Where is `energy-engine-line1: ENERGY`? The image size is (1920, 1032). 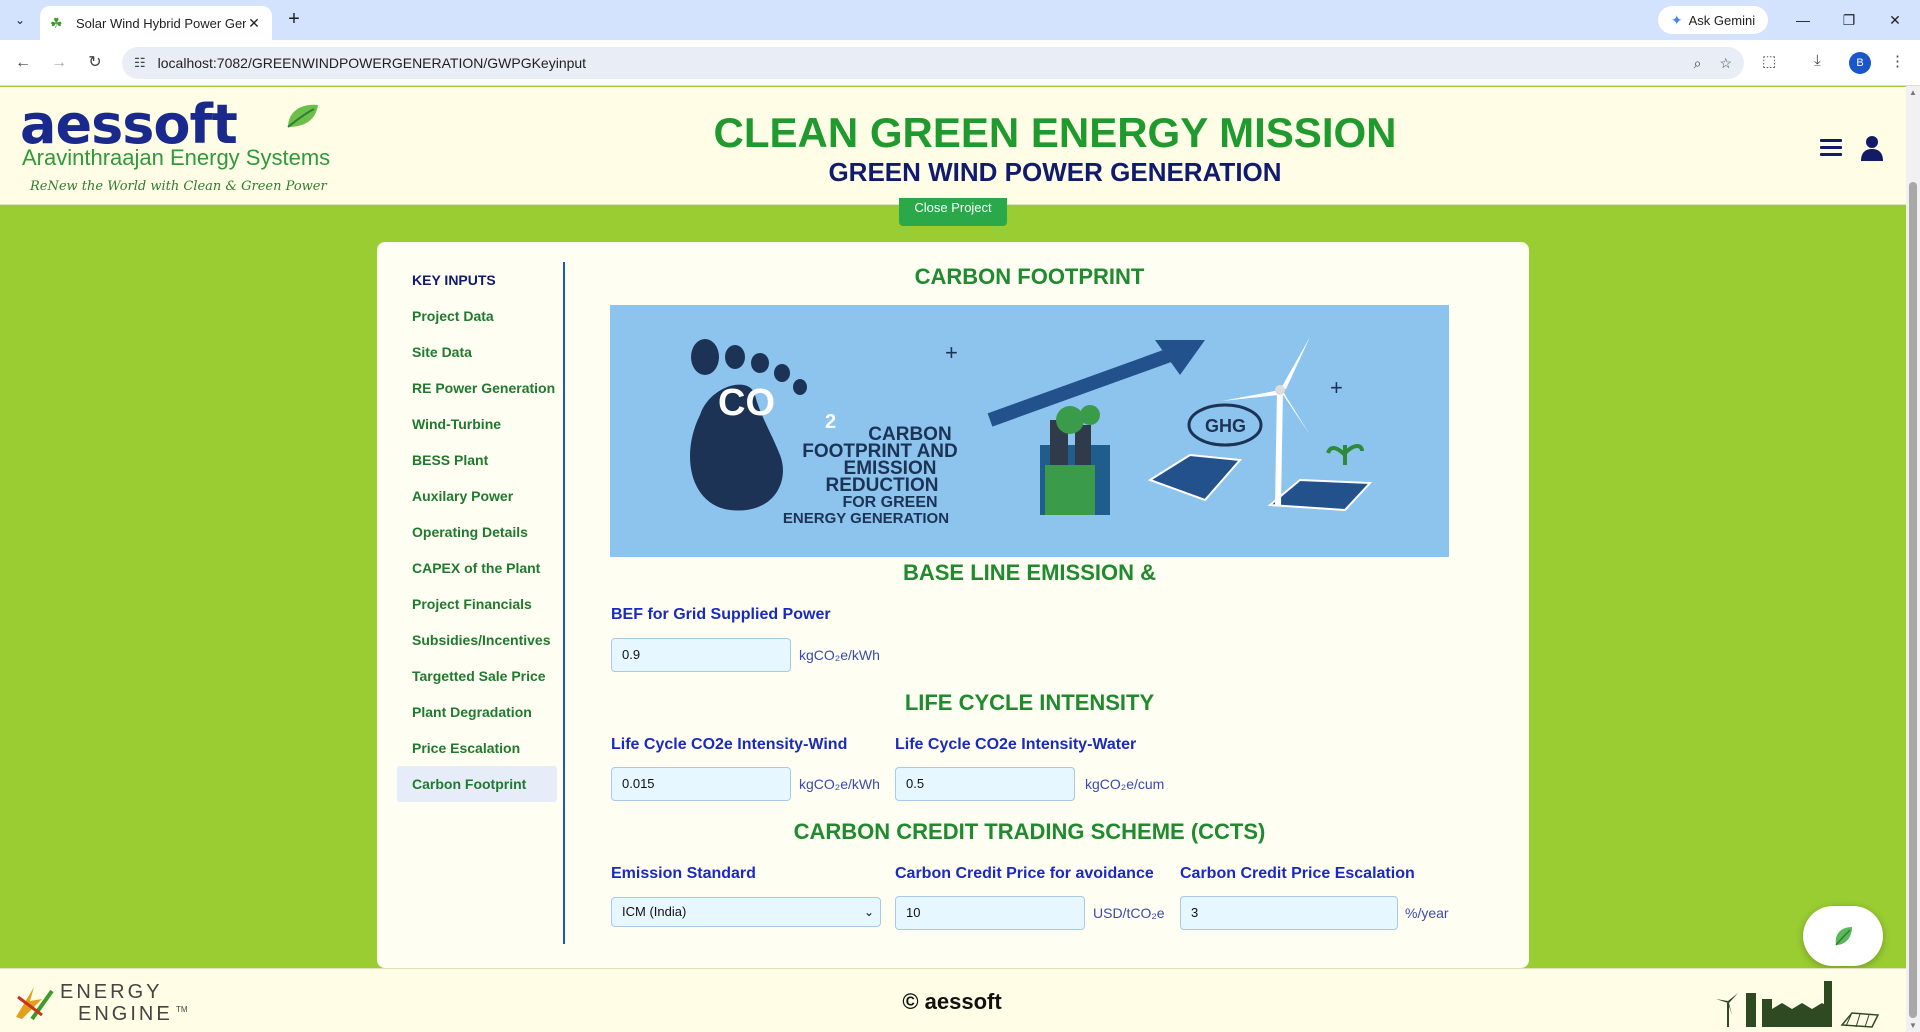 energy-engine-line1: ENERGY is located at coordinates (111, 992).